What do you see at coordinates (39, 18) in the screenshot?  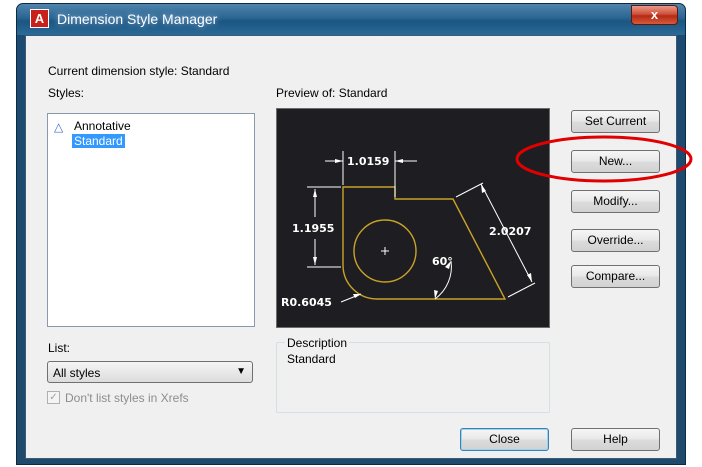 I see `autocad-app-icon: A` at bounding box center [39, 18].